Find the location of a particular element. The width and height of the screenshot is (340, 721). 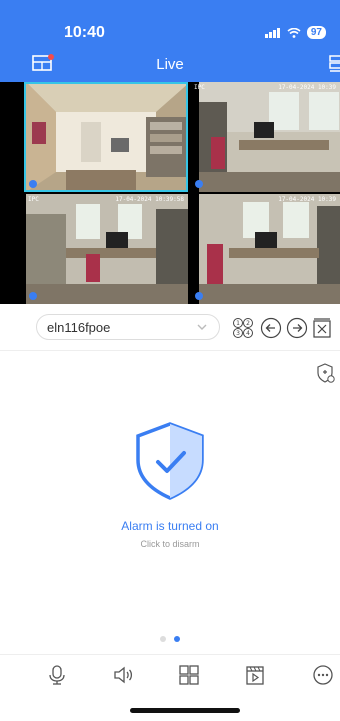

shield-check-icon is located at coordinates (170, 460).